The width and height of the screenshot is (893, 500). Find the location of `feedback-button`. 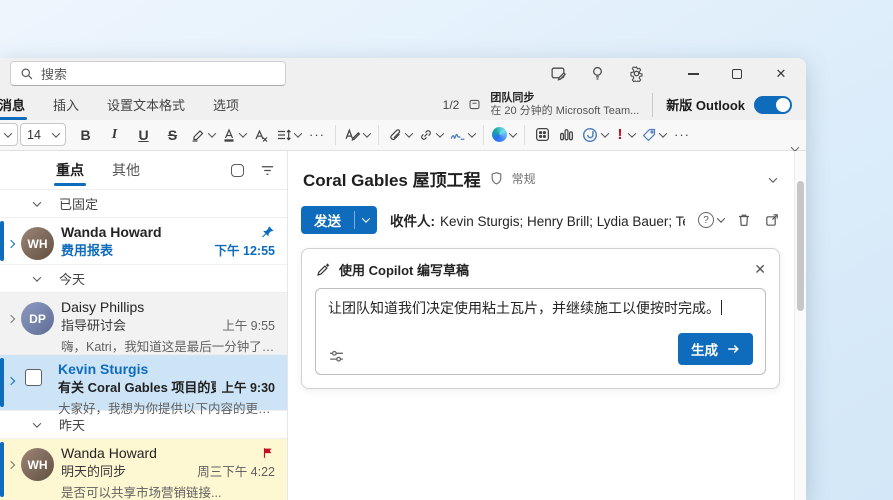

feedback-button is located at coordinates (558, 74).